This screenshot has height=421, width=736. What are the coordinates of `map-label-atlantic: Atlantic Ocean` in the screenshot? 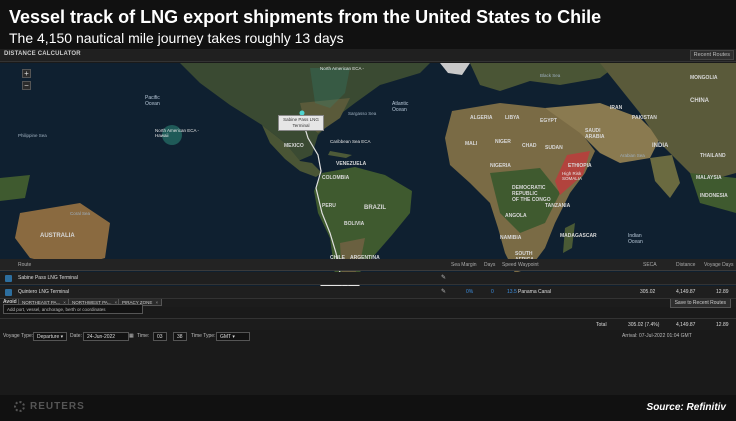 It's located at (400, 107).